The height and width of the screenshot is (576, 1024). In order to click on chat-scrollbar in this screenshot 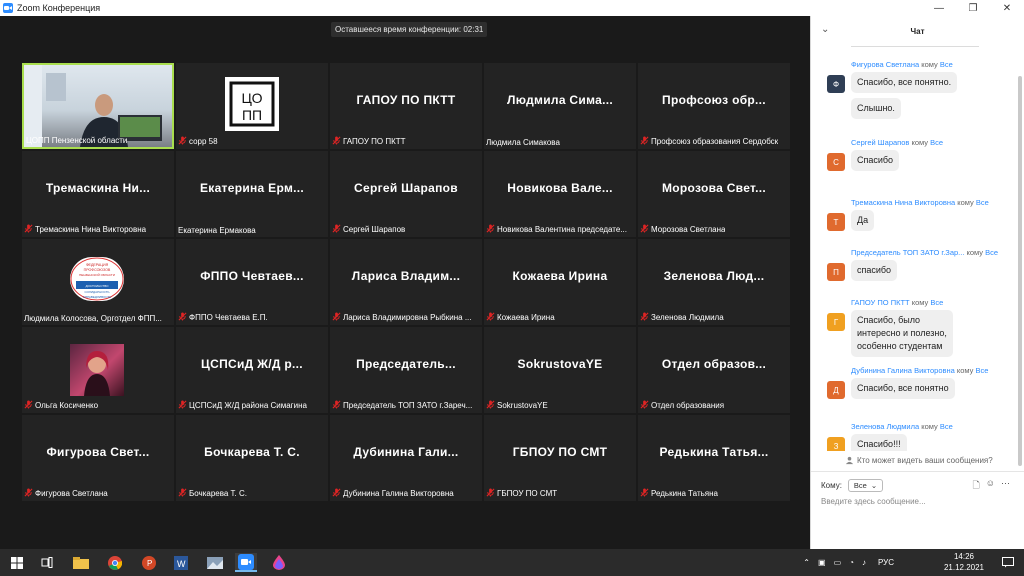, I will do `click(1020, 271)`.